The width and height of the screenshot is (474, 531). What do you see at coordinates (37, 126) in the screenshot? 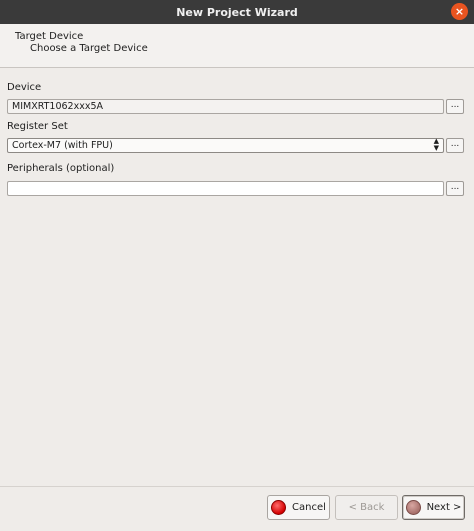
I see `register-set-label: Register Set` at bounding box center [37, 126].